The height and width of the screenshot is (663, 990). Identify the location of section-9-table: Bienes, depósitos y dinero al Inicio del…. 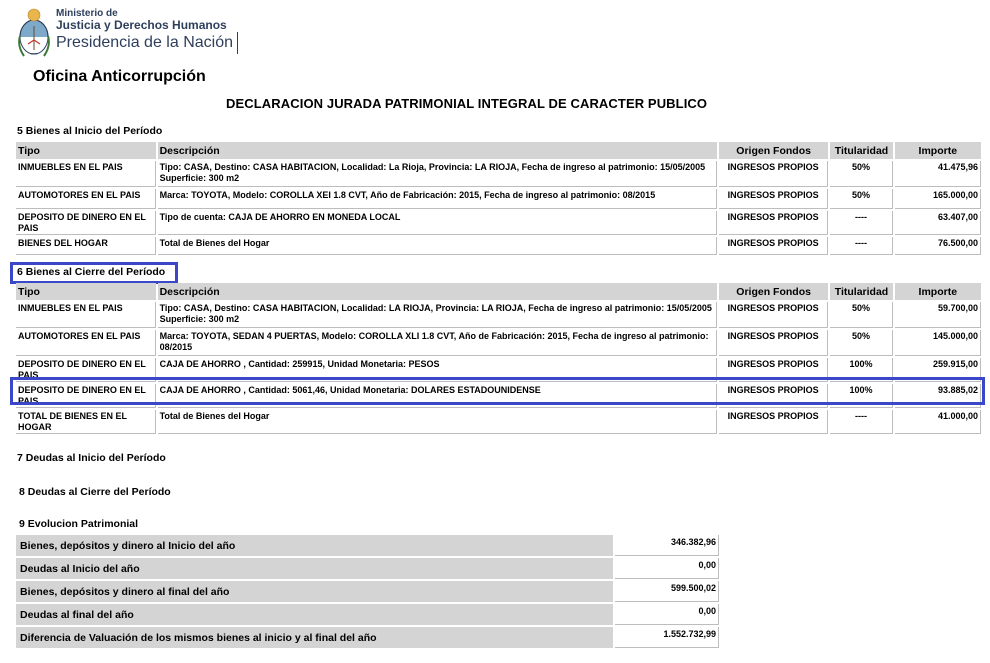
(367, 591).